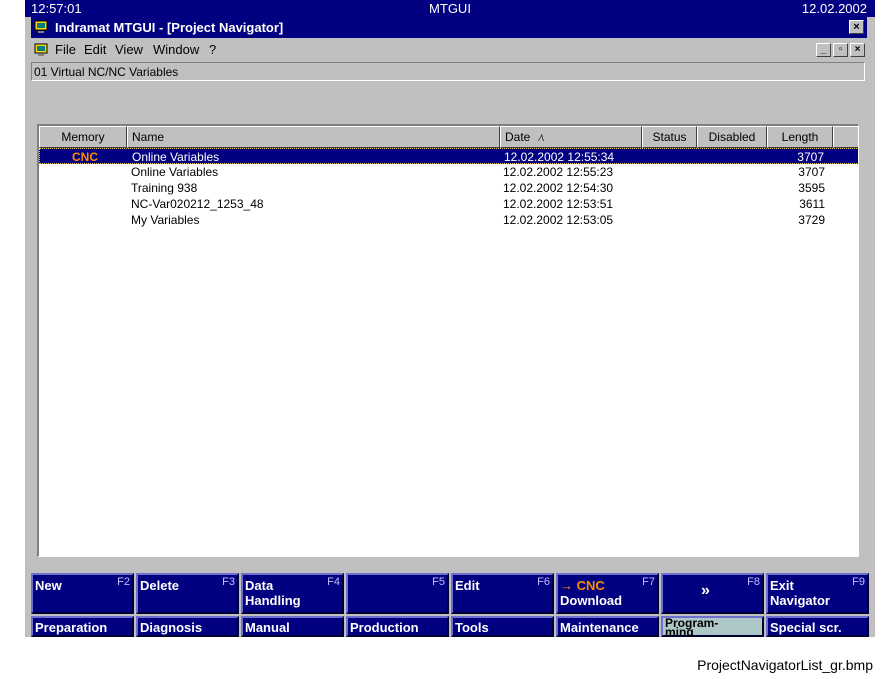  What do you see at coordinates (397, 593) in the screenshot?
I see `softkey-f5-empty: F5` at bounding box center [397, 593].